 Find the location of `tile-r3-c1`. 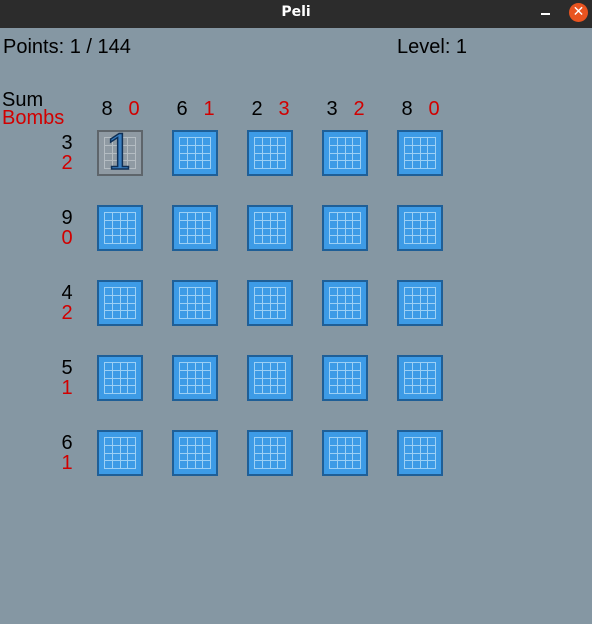

tile-r3-c1 is located at coordinates (120, 303).